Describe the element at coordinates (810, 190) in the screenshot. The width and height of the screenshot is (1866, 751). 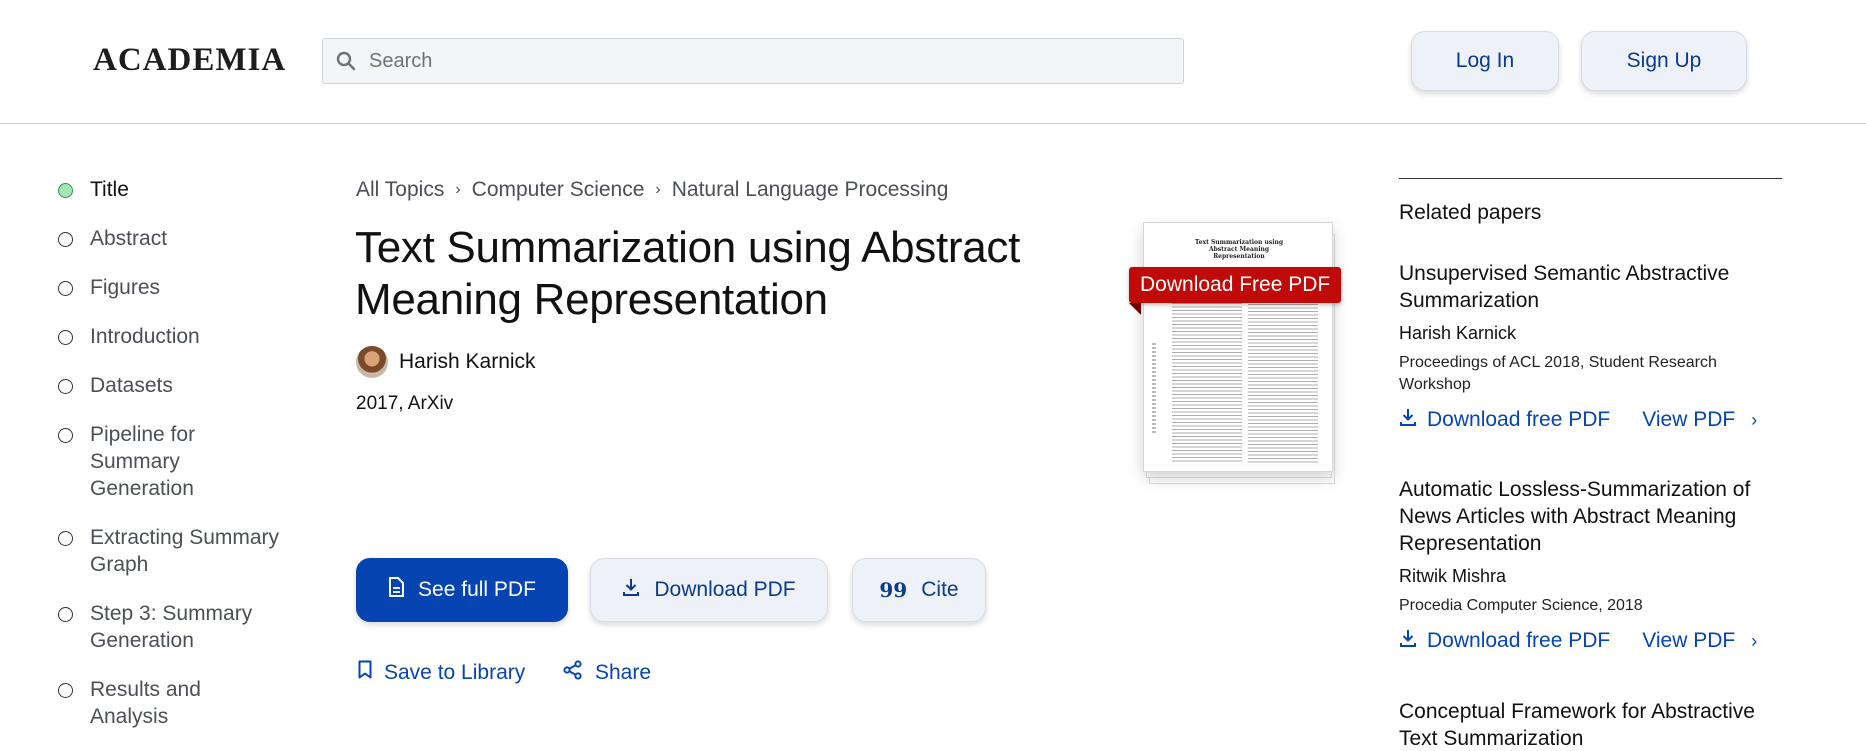
I see `breadcrumb-nlp: Natural Language Processing` at that location.